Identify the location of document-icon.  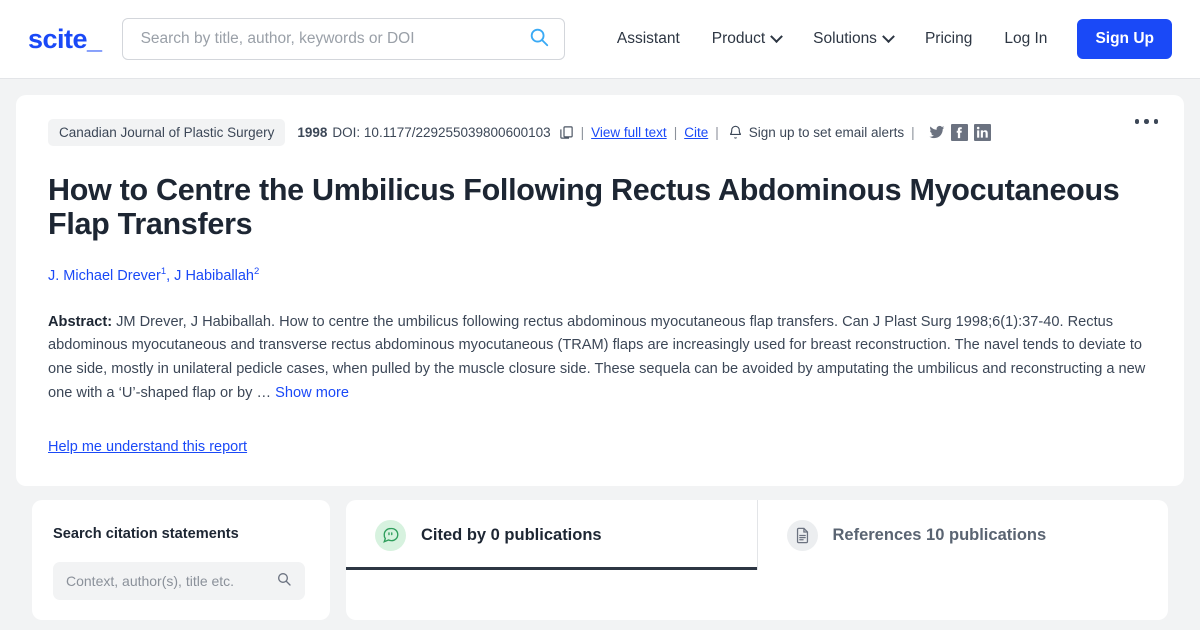
(802, 535).